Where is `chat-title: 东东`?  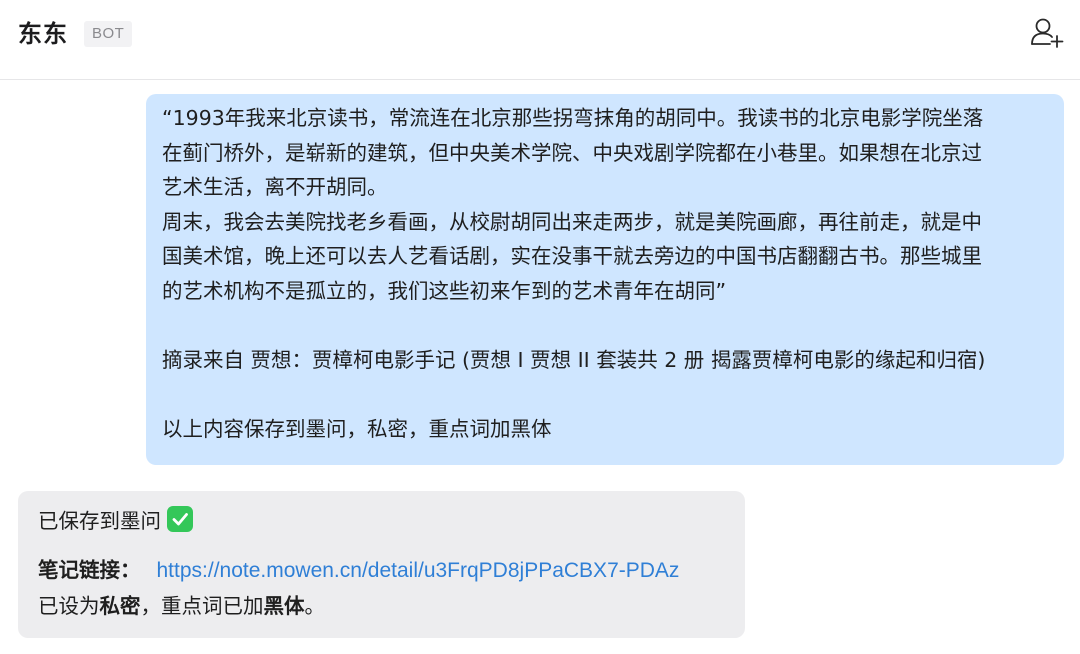 chat-title: 东东 is located at coordinates (43, 34).